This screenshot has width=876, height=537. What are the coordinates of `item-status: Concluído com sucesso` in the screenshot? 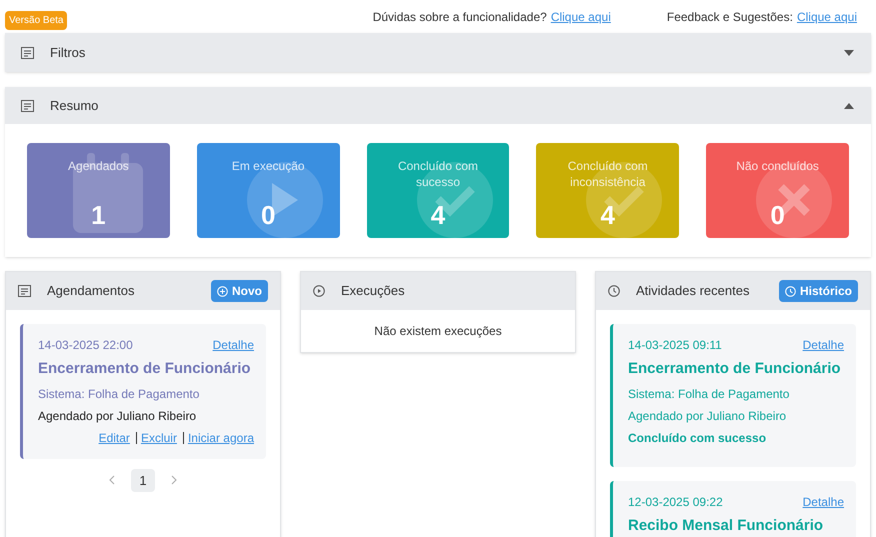 It's located at (698, 438).